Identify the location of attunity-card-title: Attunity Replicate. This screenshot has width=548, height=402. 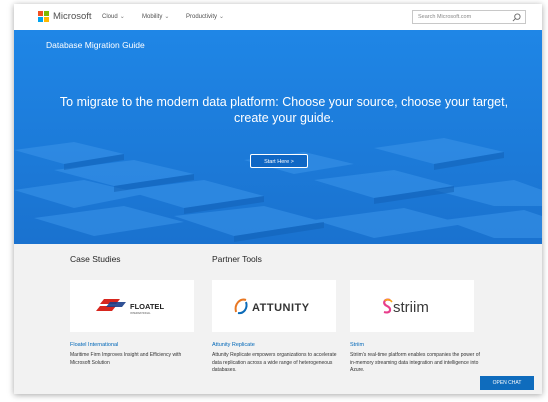
(233, 345).